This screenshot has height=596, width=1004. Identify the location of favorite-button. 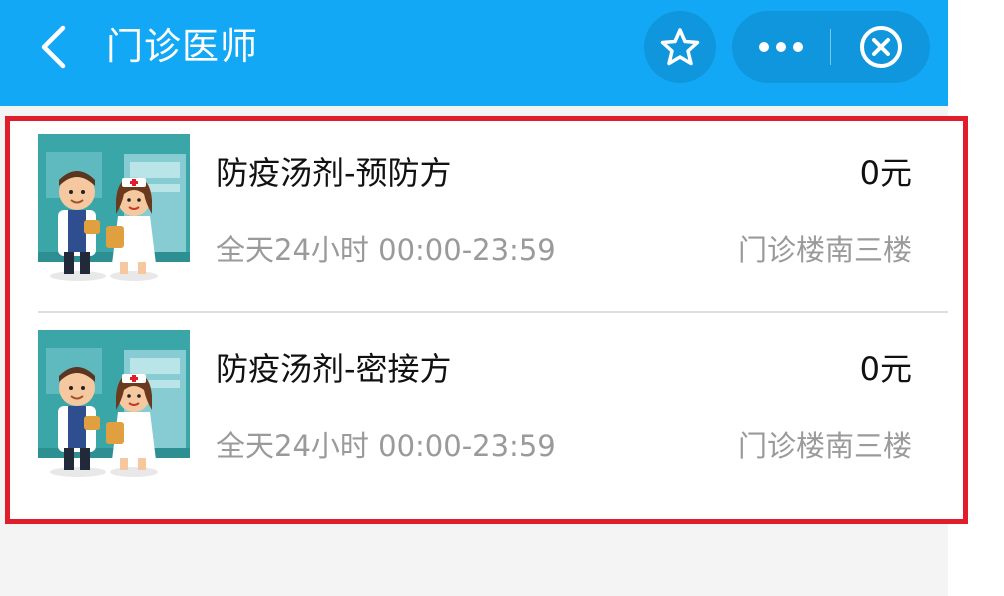
(680, 47).